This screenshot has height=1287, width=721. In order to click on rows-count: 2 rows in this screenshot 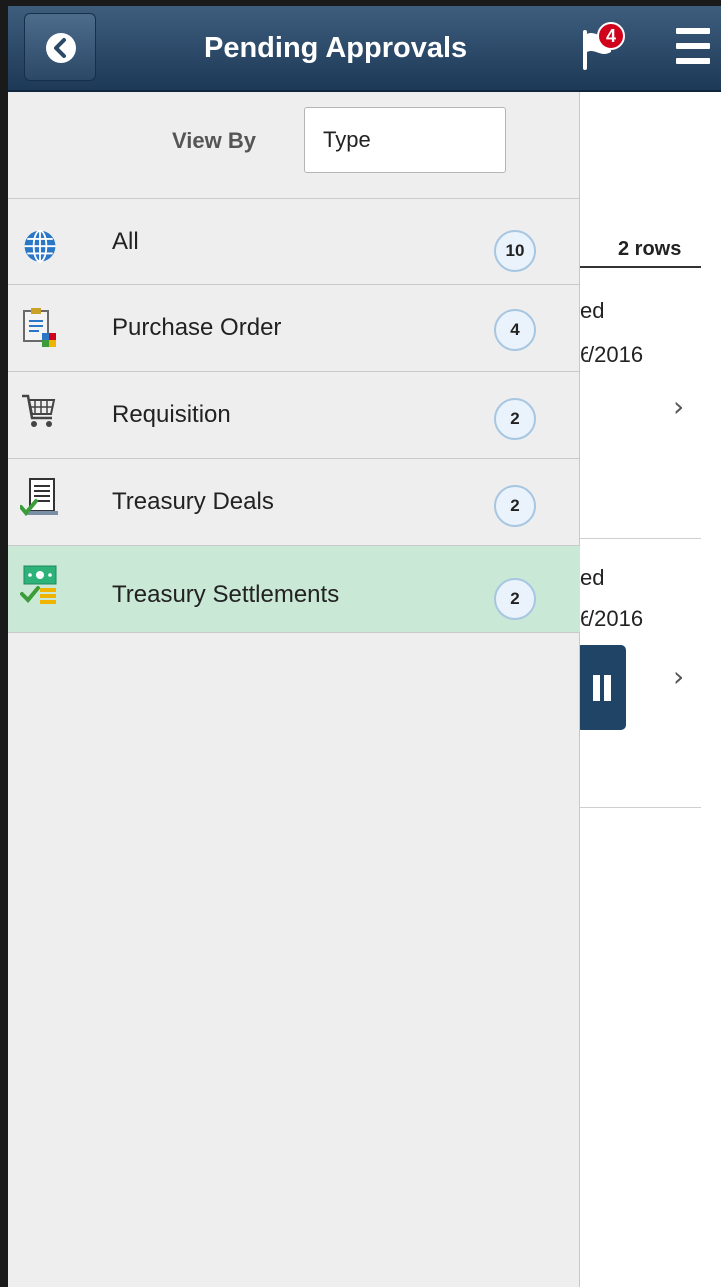, I will do `click(650, 249)`.